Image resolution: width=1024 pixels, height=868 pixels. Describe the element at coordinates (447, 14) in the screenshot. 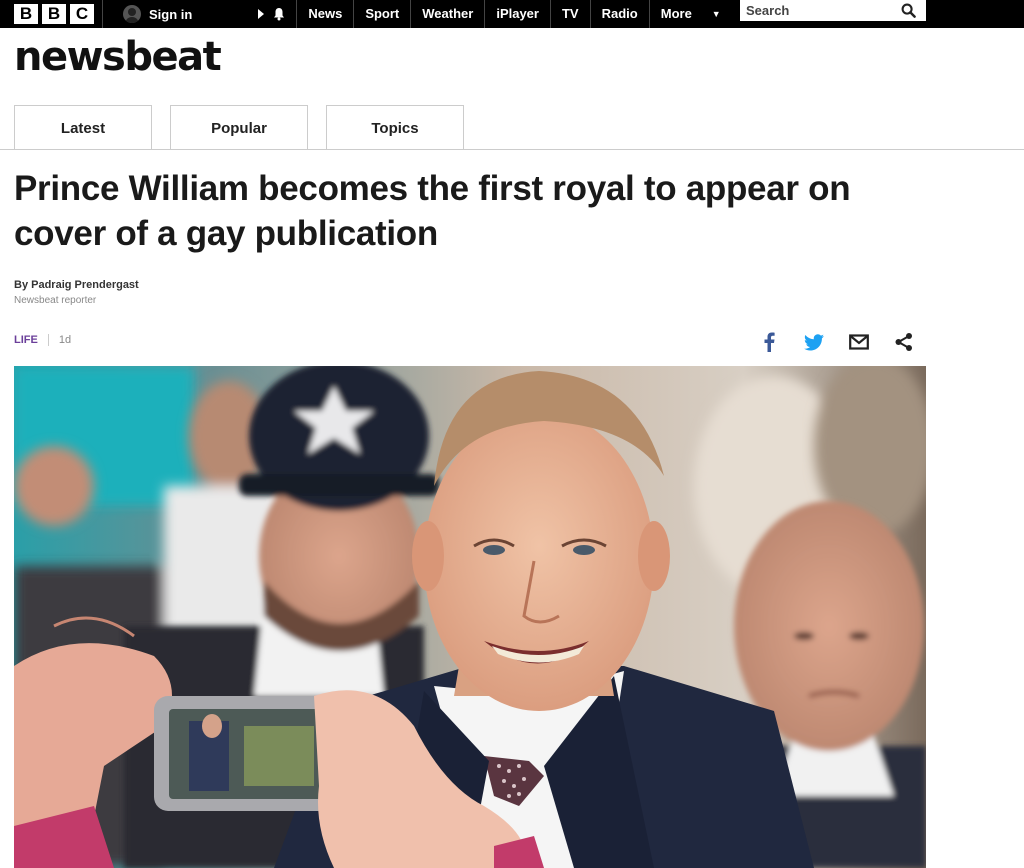

I see `nav-weather: Weather` at that location.